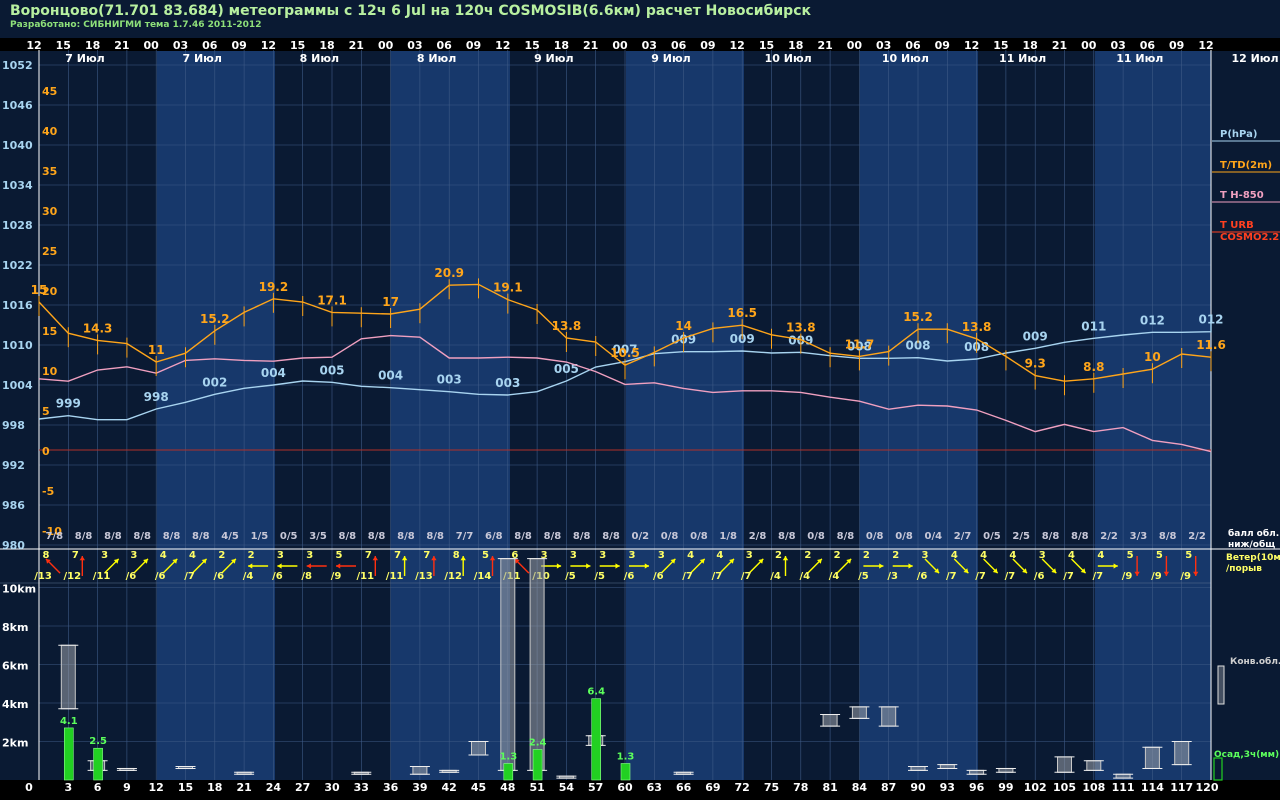 The width and height of the screenshot is (1280, 800). I want to click on forecast-hour-label: 108, so click(1093, 787).